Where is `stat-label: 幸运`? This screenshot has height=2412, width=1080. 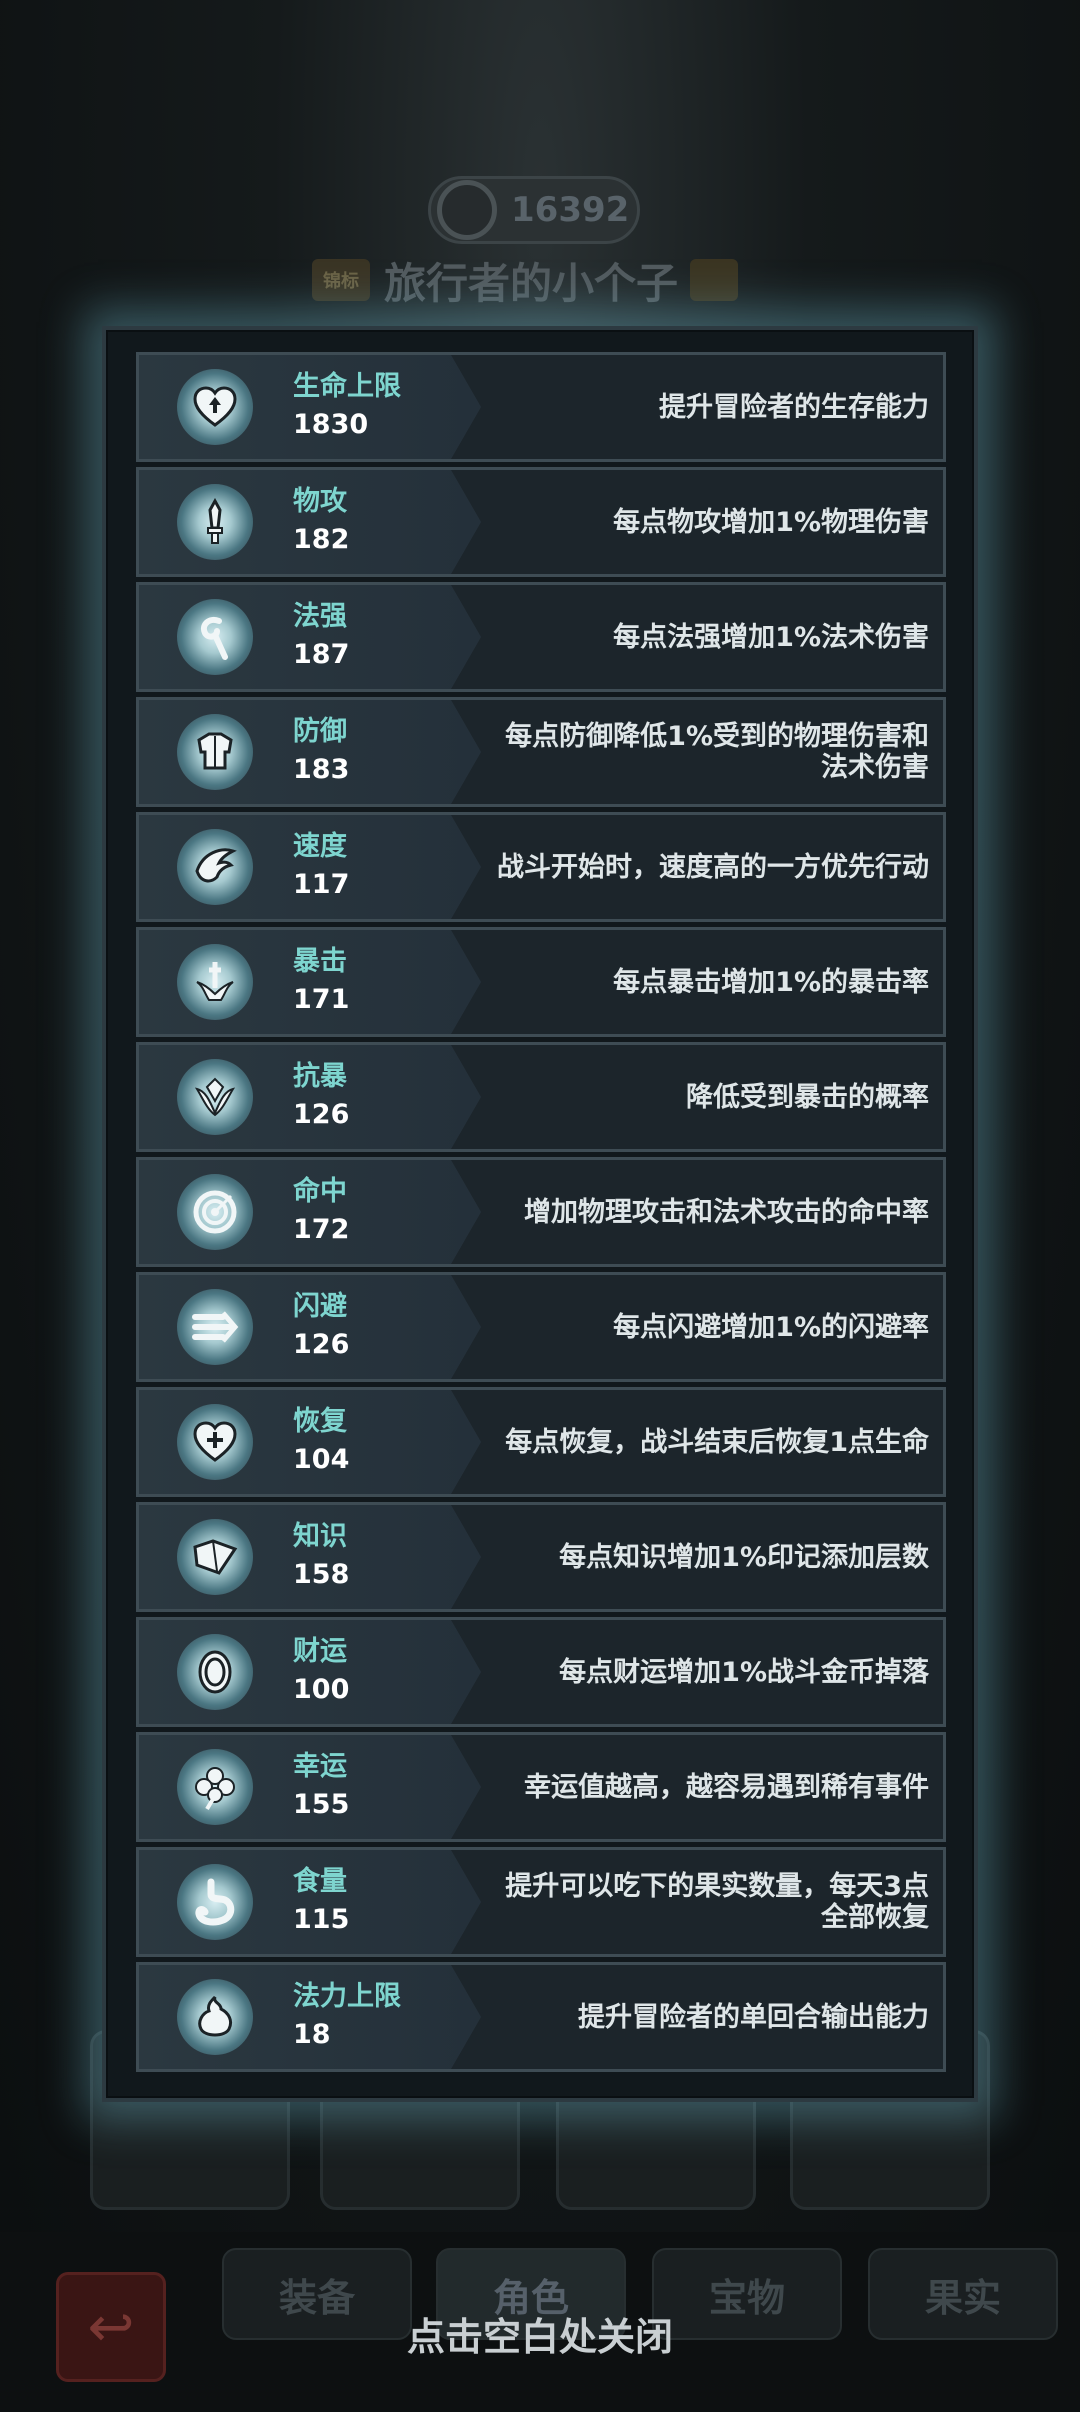 stat-label: 幸运 is located at coordinates (320, 1766).